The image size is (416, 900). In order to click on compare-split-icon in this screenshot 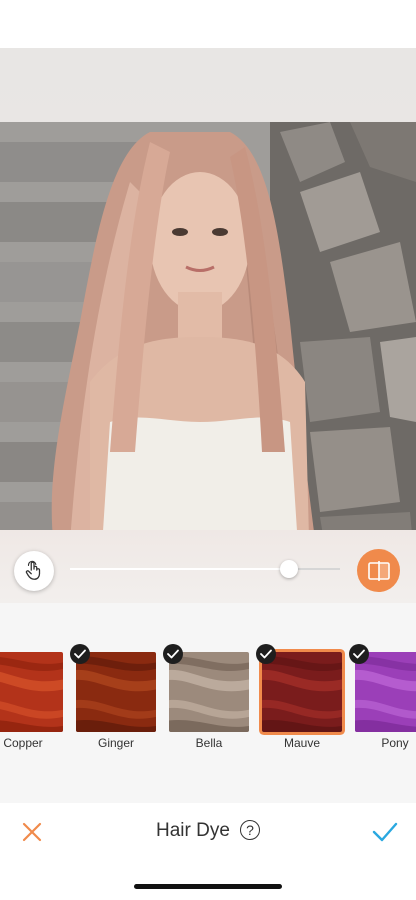, I will do `click(378, 570)`.